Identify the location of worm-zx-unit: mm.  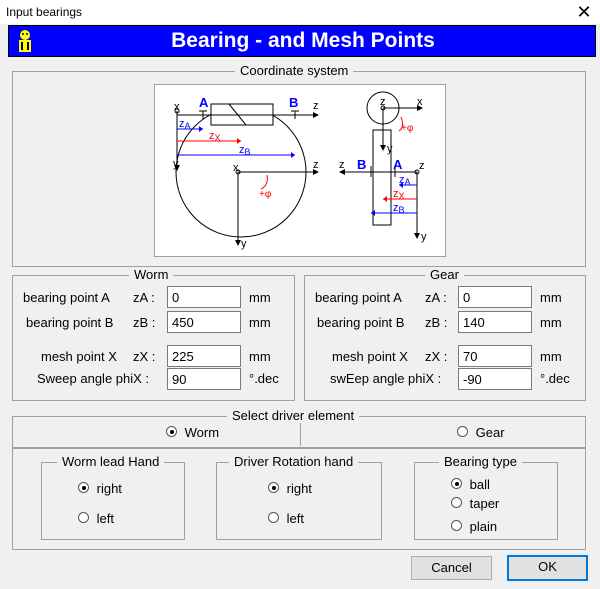
(260, 356).